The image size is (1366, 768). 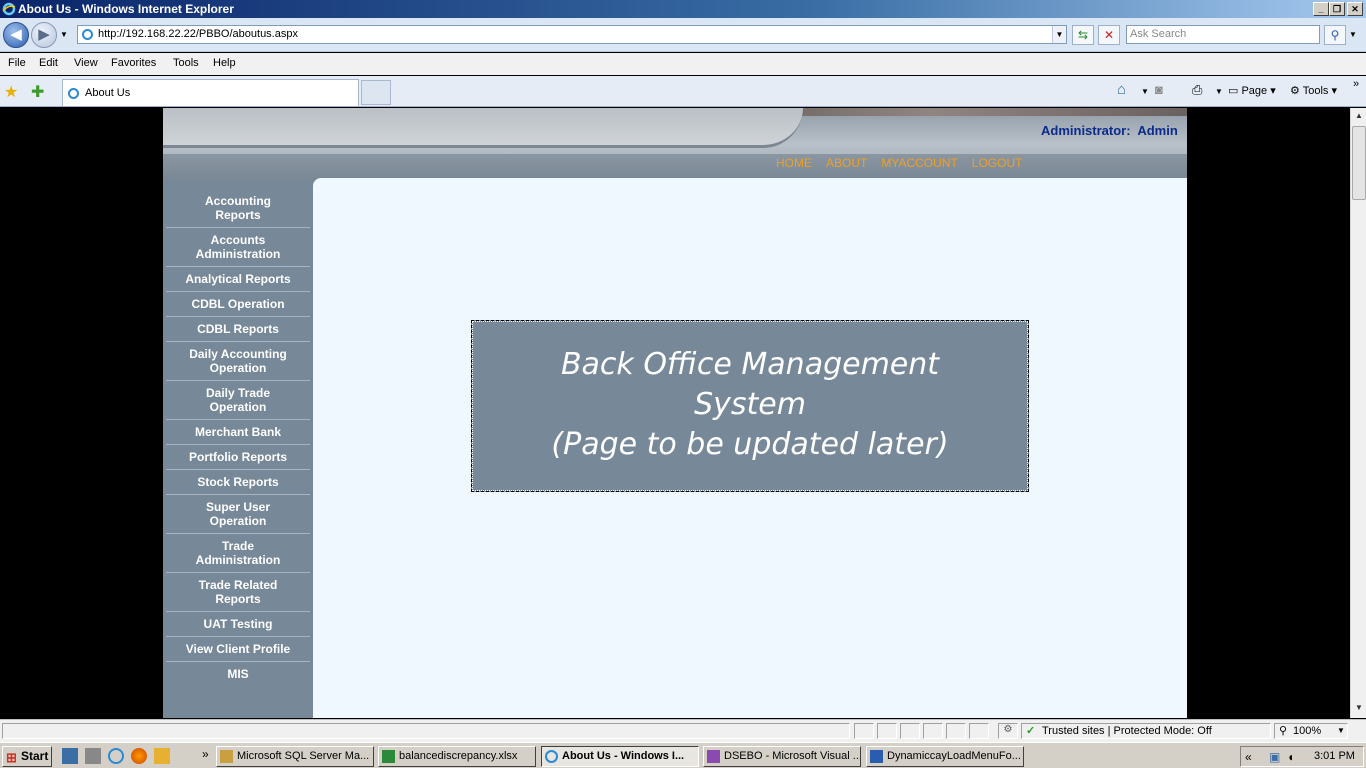 I want to click on show-desktop-icon, so click(x=70, y=756).